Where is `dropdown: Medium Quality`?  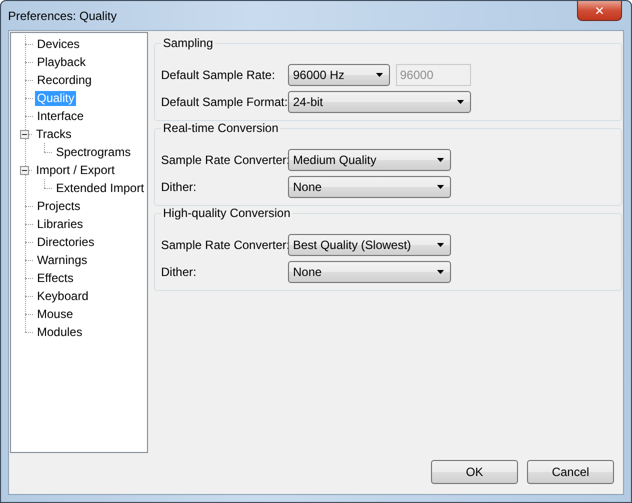 dropdown: Medium Quality is located at coordinates (369, 159).